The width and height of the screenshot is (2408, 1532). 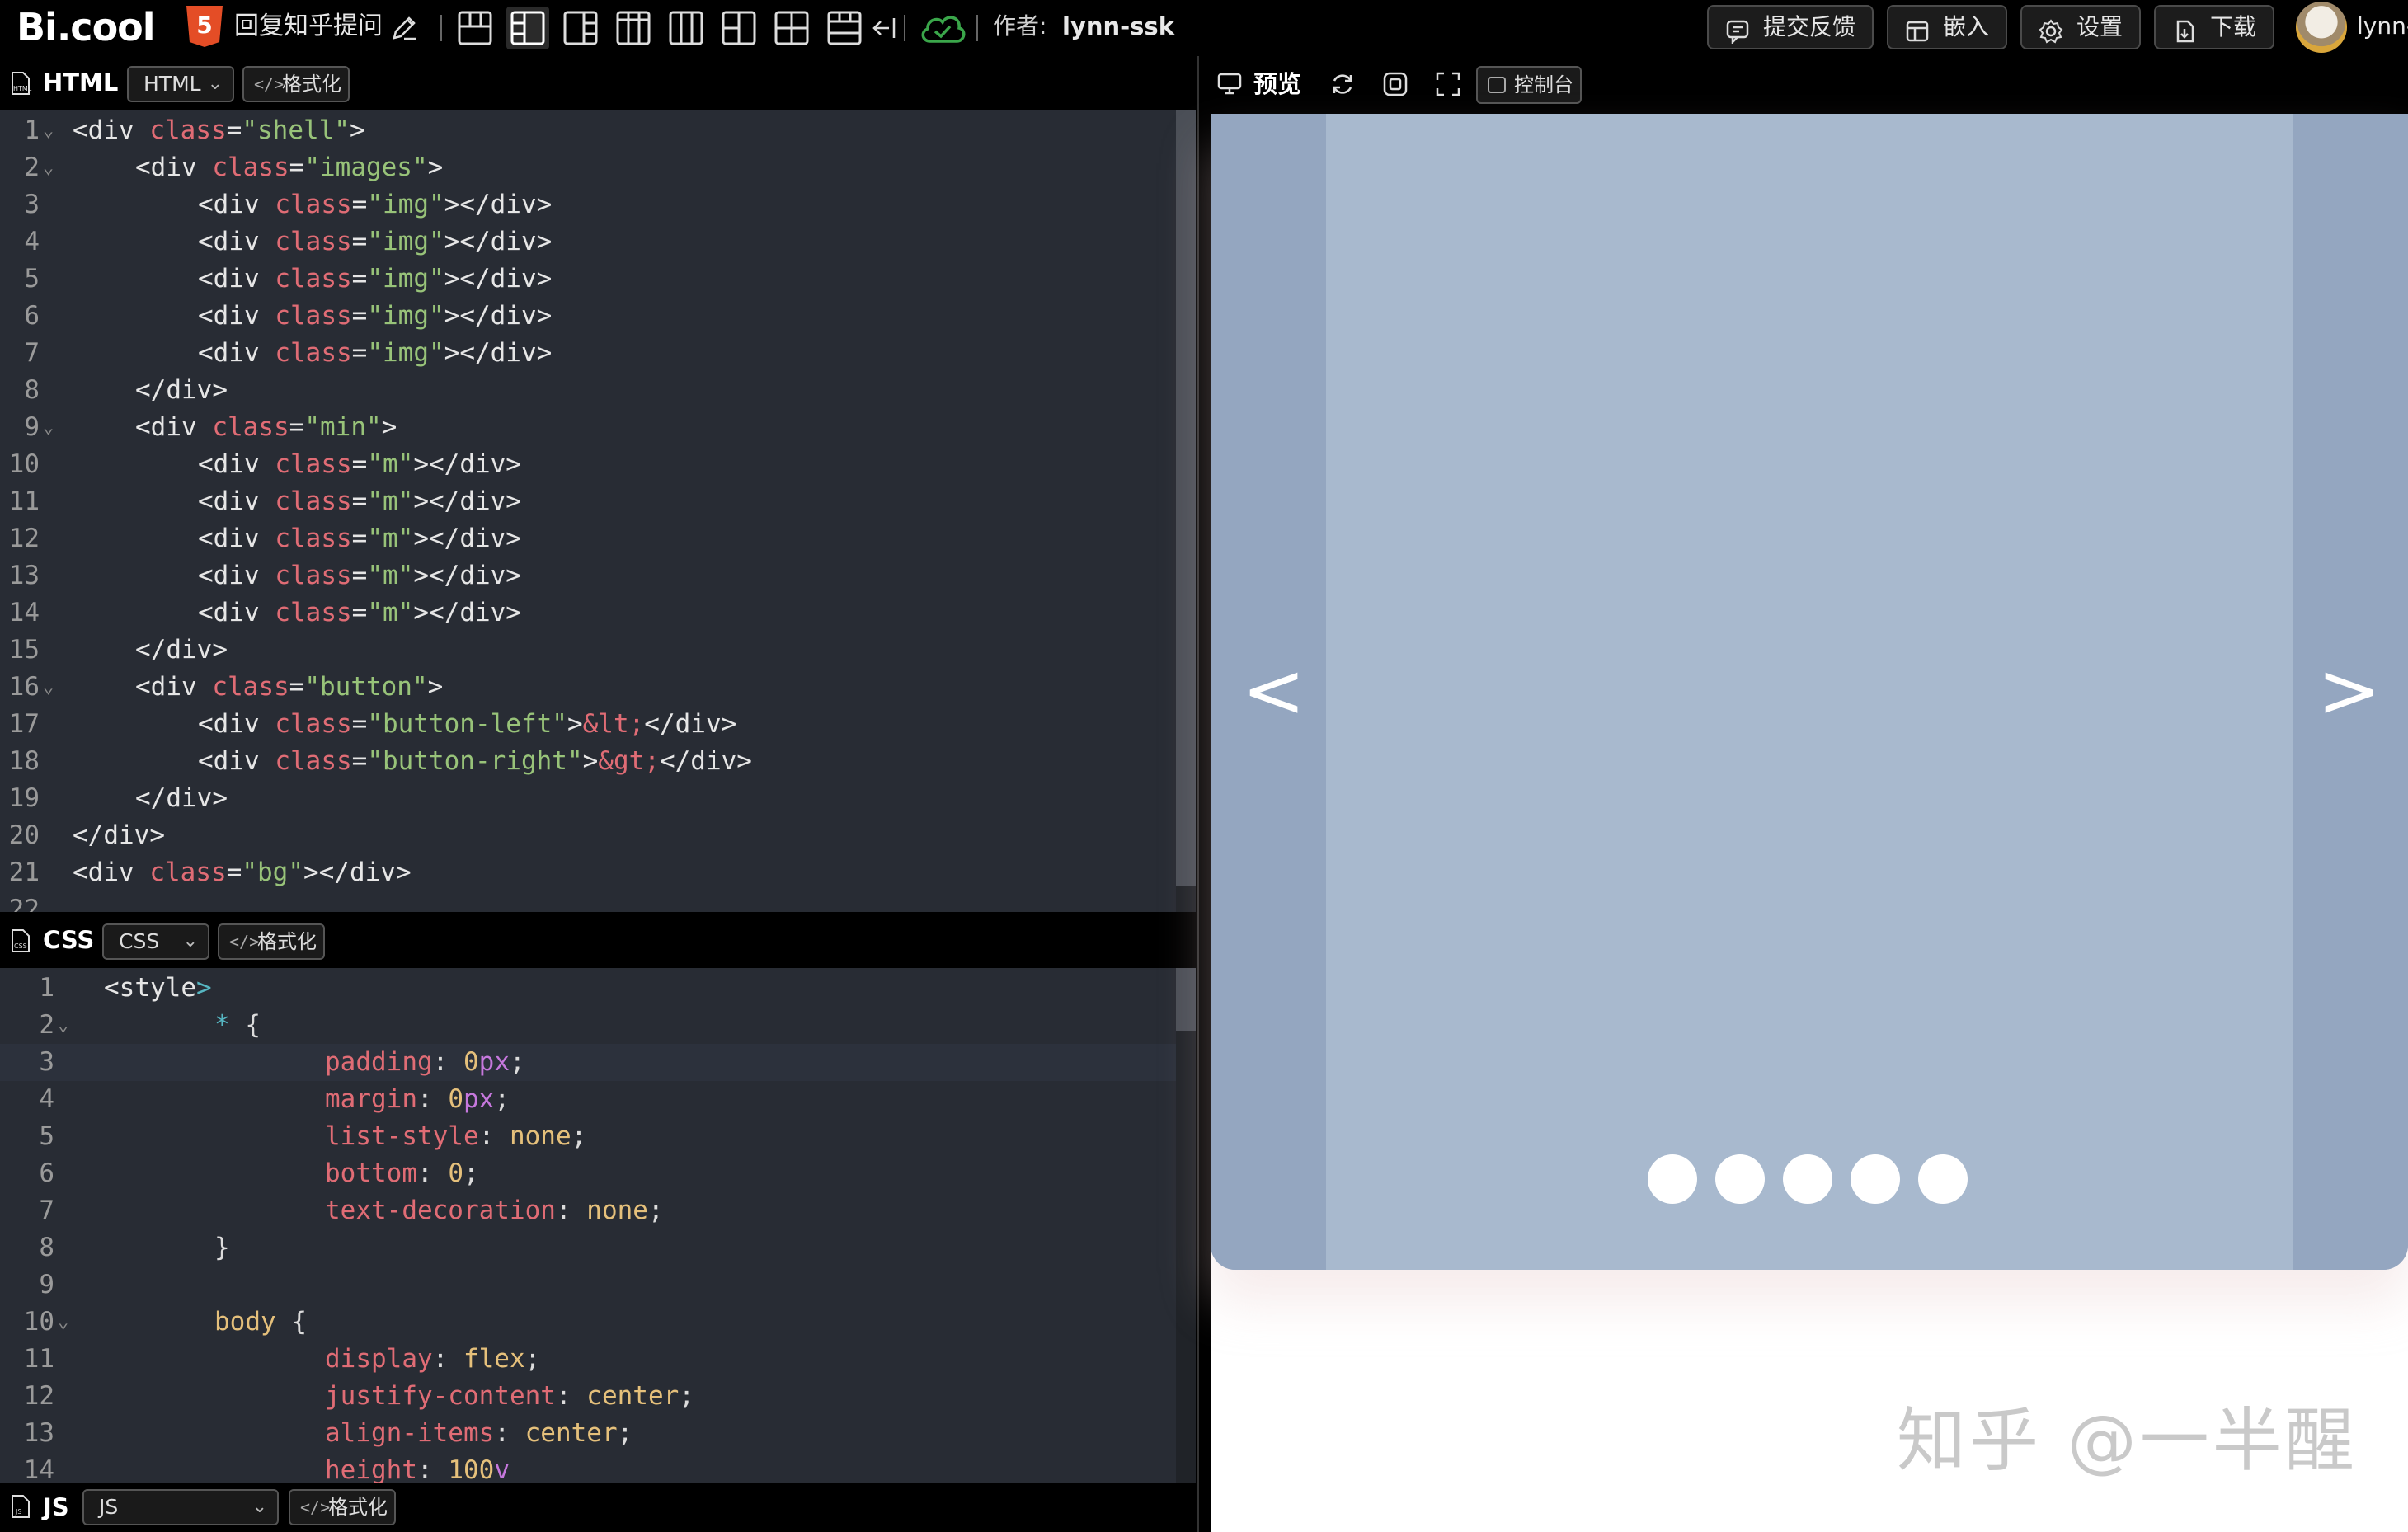 I want to click on code-line: 9, so click(x=588, y=1285).